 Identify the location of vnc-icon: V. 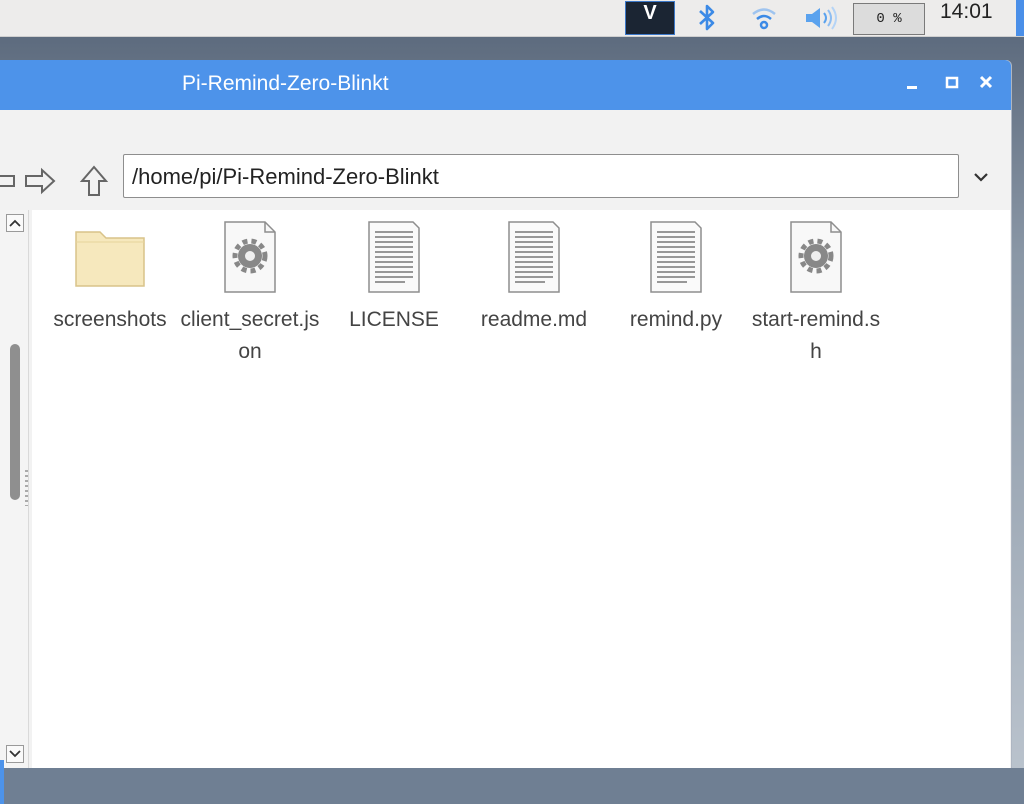
(650, 18).